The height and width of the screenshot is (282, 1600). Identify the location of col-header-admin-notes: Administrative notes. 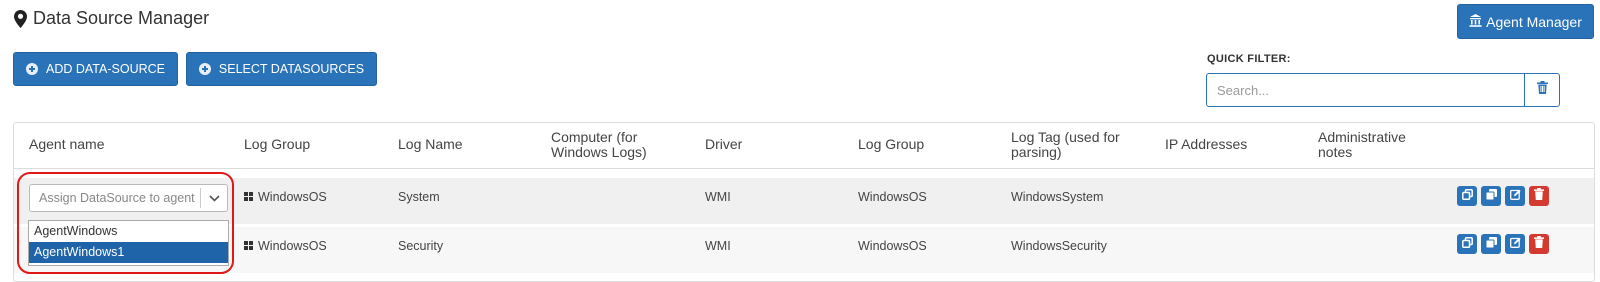
(1362, 144).